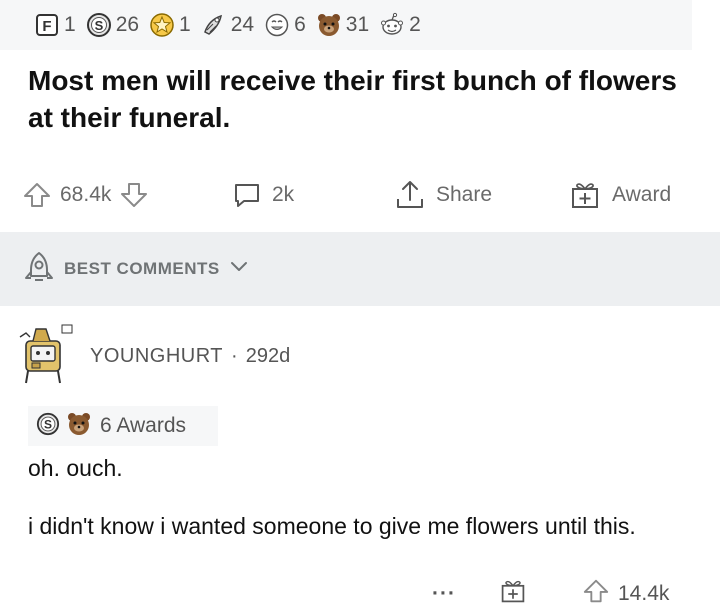 The height and width of the screenshot is (616, 720). What do you see at coordinates (263, 195) in the screenshot?
I see `comments-button: 2k` at bounding box center [263, 195].